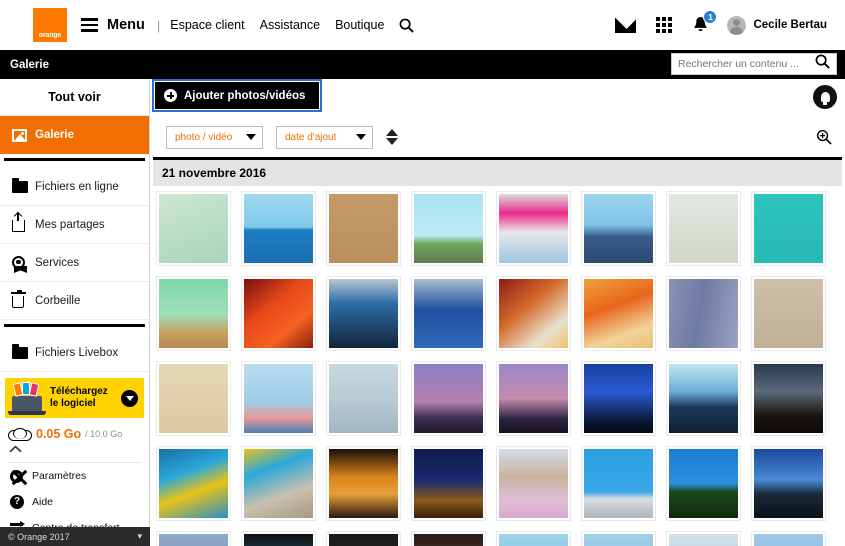 This screenshot has height=546, width=845. I want to click on download-circle-icon, so click(129, 398).